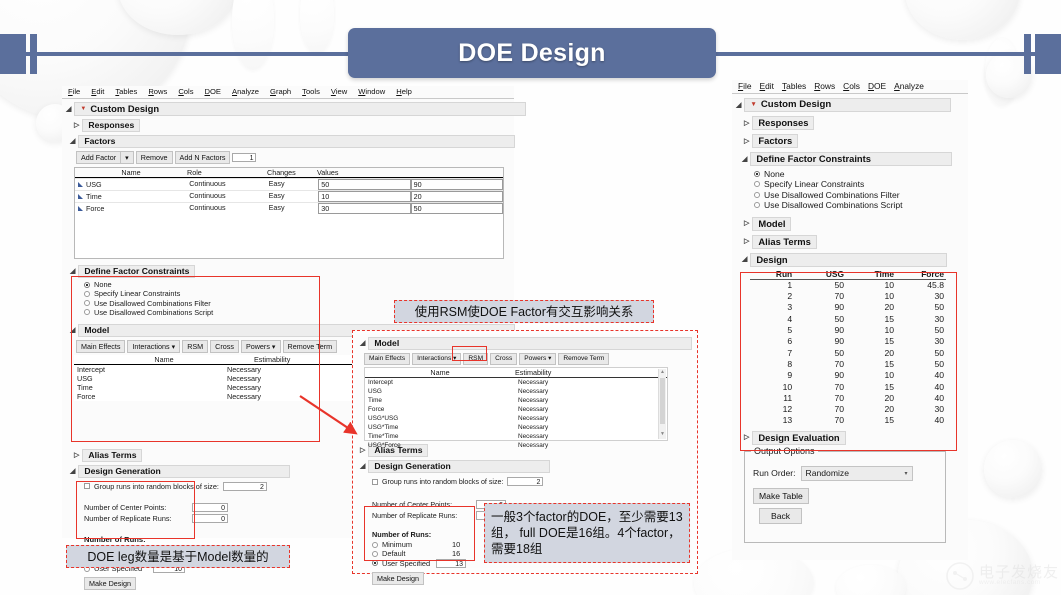  Describe the element at coordinates (157, 91) in the screenshot. I see `menu-item-rows: Rows` at that location.